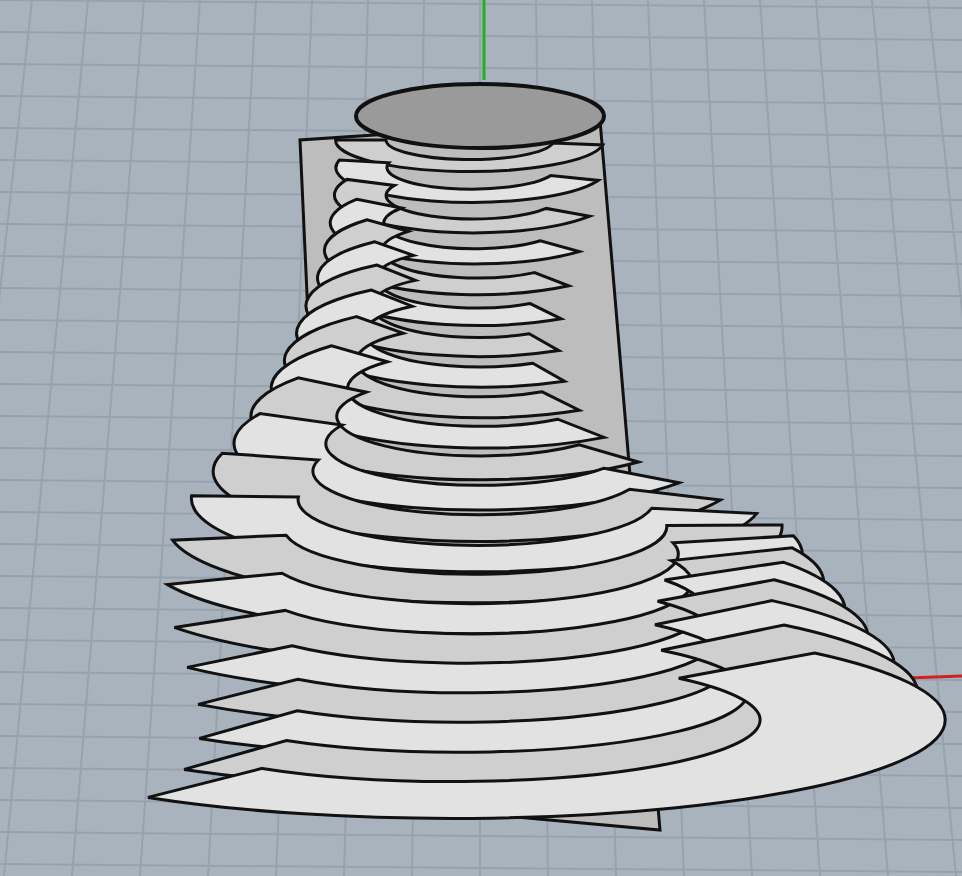  What do you see at coordinates (484, 40) in the screenshot?
I see `y-axis-line` at bounding box center [484, 40].